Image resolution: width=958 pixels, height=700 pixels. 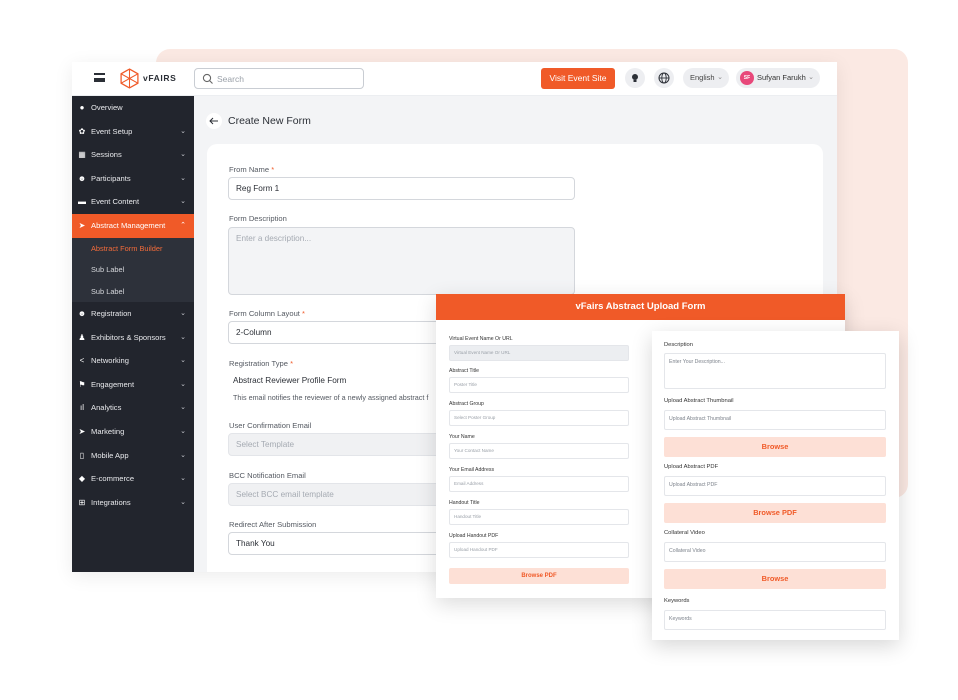 I want to click on sidebar-item-label: Participants, so click(x=111, y=178).